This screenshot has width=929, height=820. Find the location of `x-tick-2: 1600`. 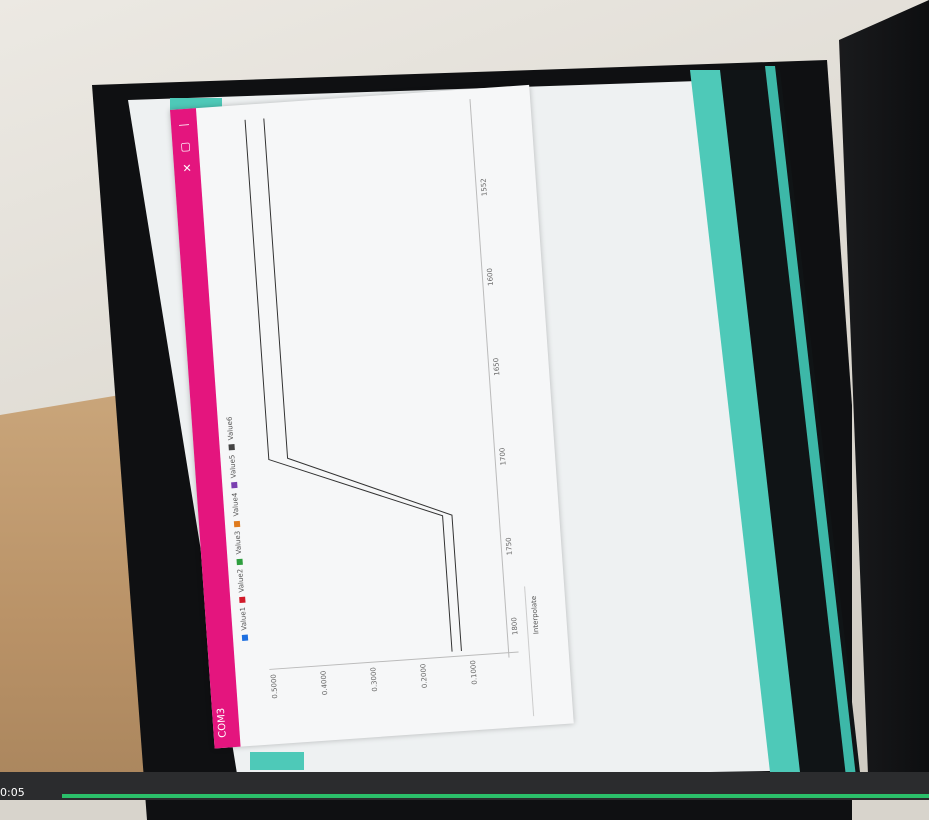

x-tick-2: 1600 is located at coordinates (490, 277).